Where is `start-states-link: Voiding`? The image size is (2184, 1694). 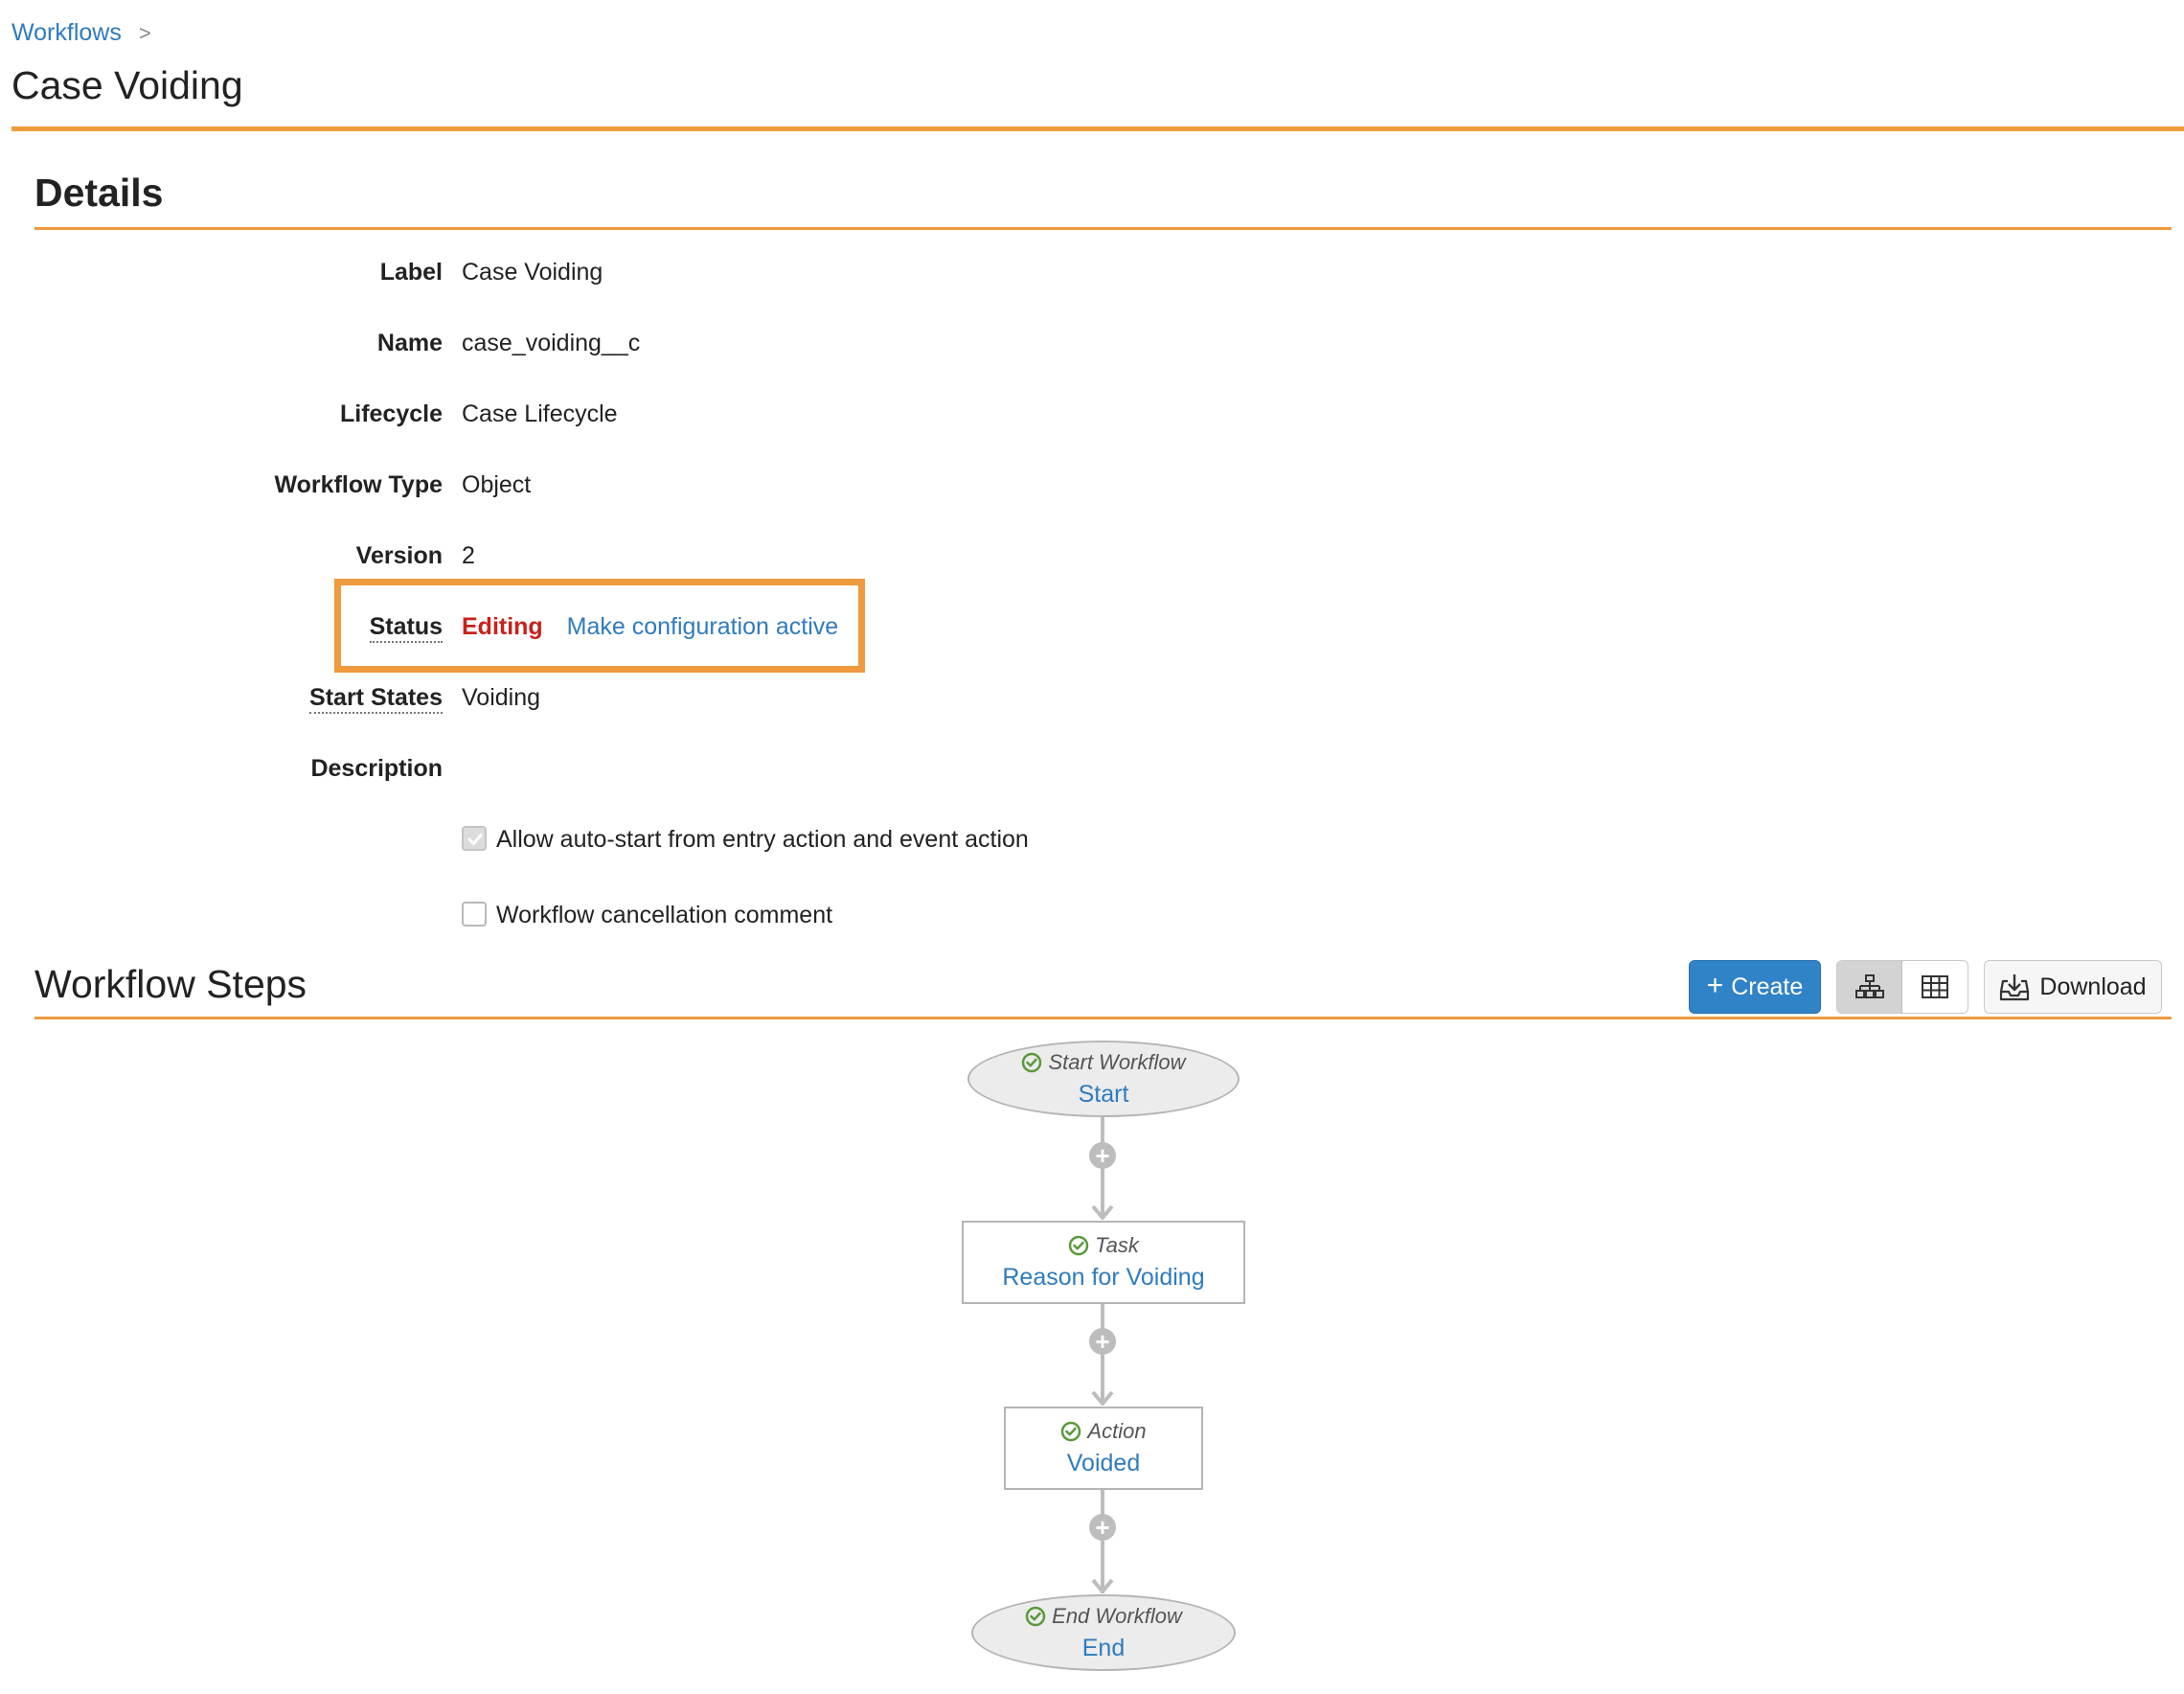
start-states-link: Voiding is located at coordinates (501, 698).